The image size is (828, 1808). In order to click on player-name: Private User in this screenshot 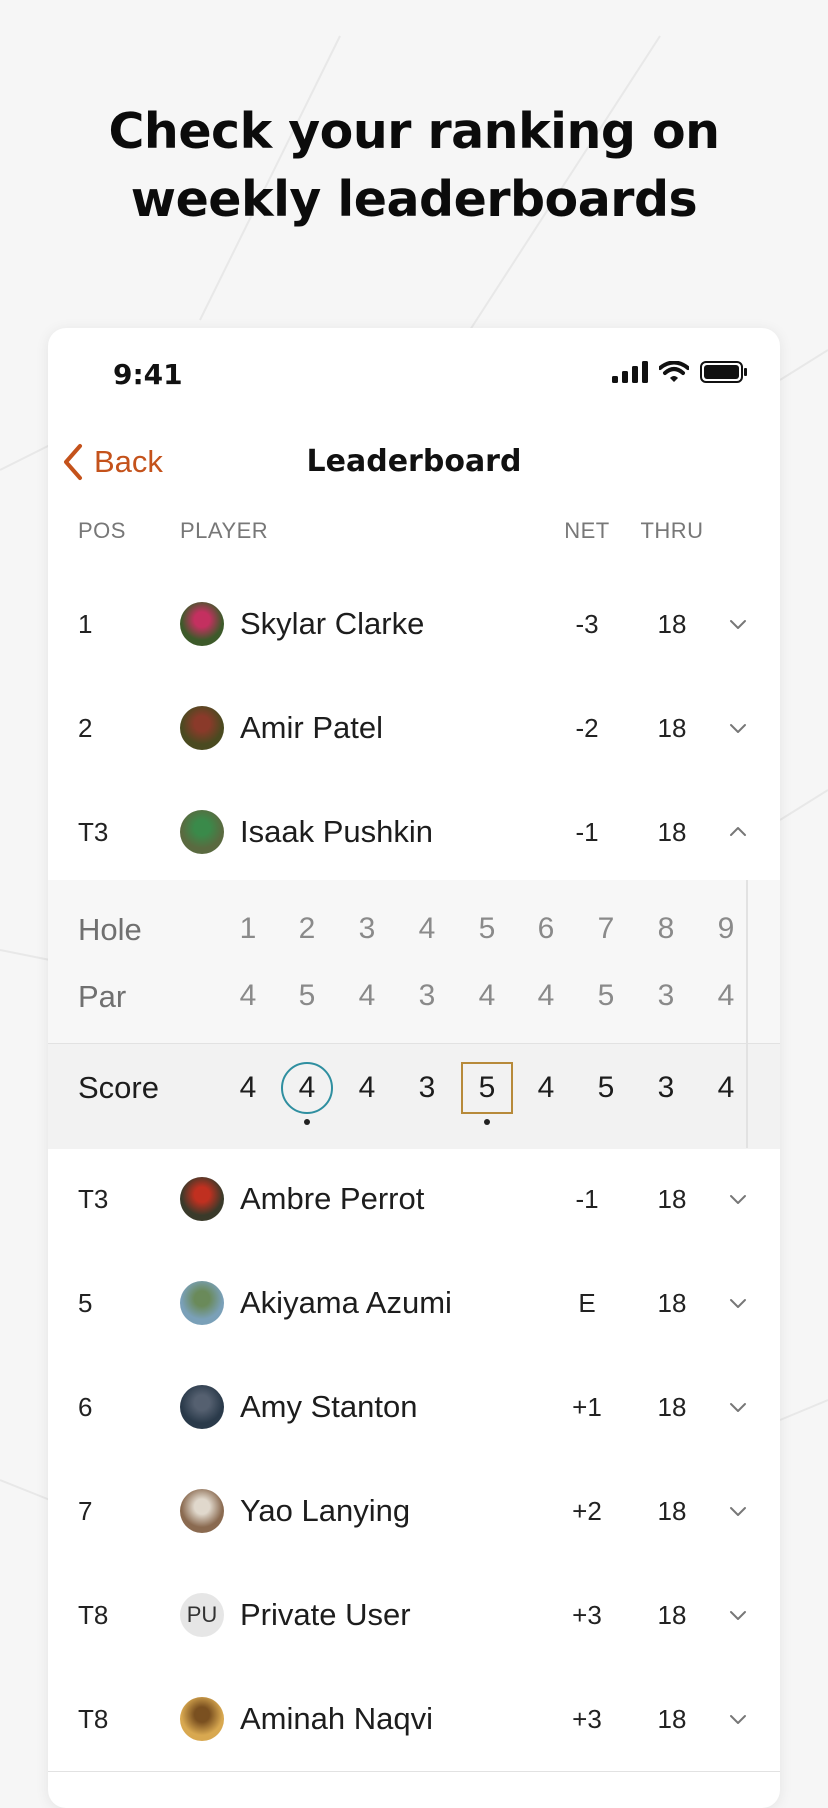, I will do `click(325, 1614)`.